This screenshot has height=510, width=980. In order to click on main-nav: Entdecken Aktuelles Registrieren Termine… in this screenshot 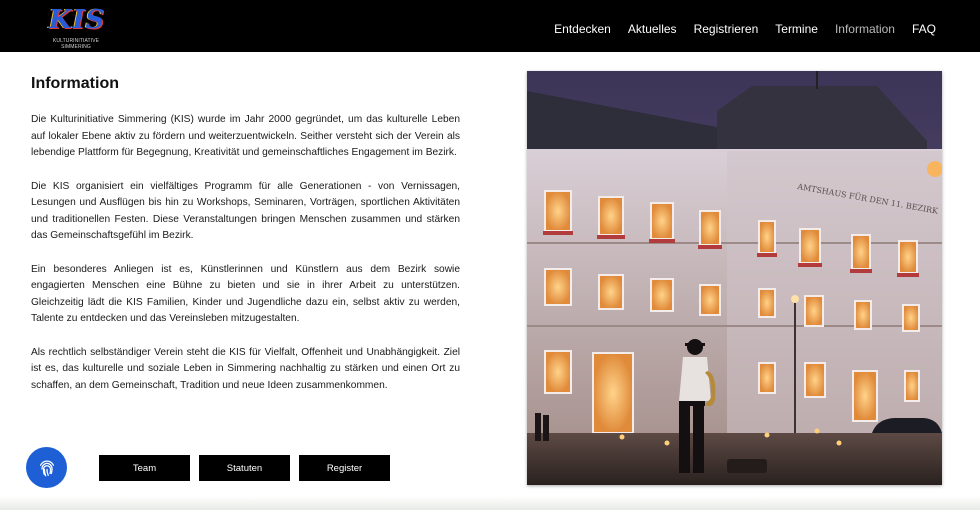, I will do `click(736, 29)`.